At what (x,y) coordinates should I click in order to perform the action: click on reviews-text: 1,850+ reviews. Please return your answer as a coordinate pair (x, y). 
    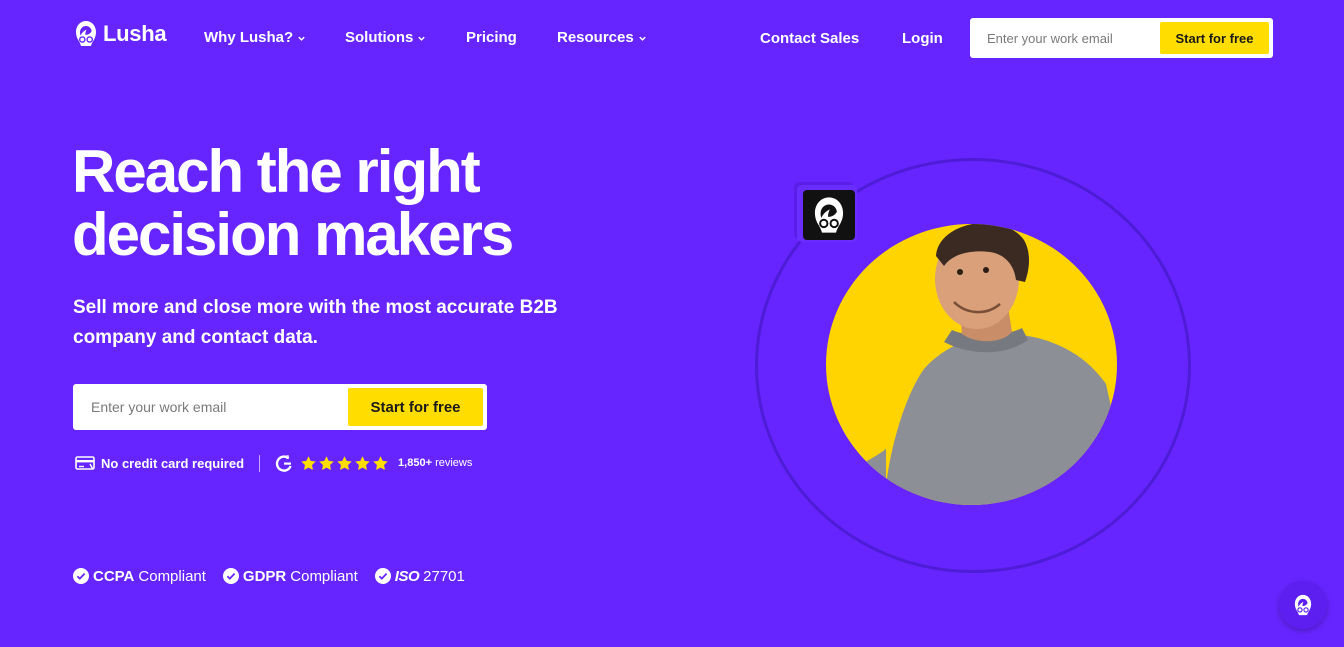
    Looking at the image, I should click on (435, 463).